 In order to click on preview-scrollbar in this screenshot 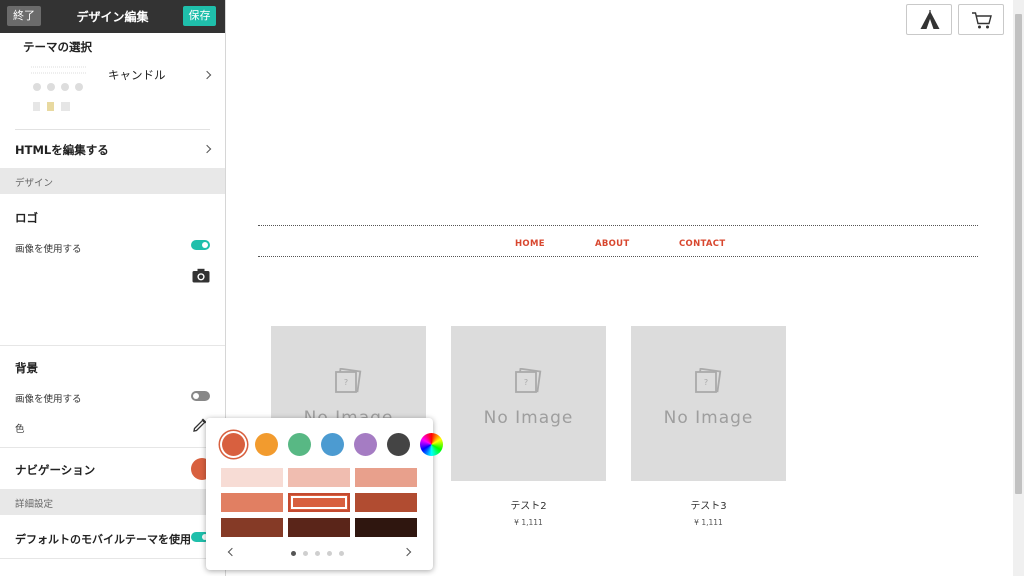, I will do `click(1018, 288)`.